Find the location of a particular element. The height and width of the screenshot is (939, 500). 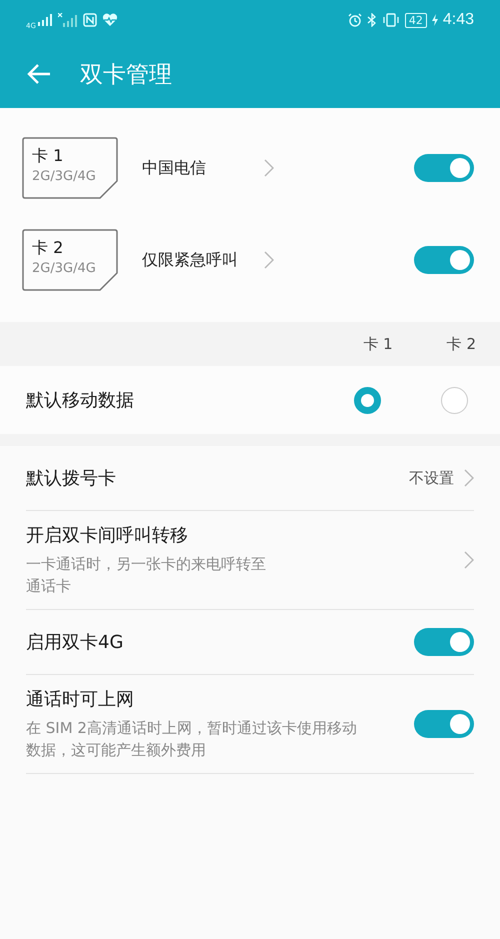

no-signal-icon is located at coordinates (68, 20).